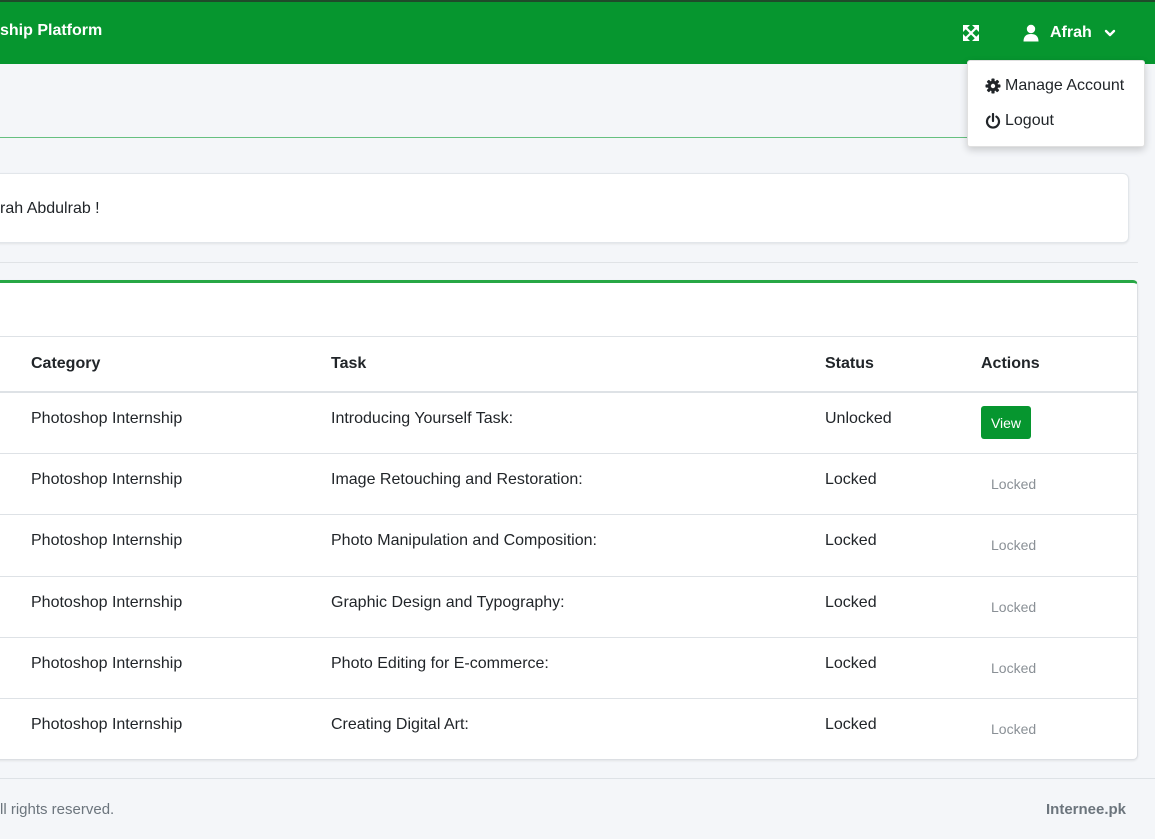 Image resolution: width=1155 pixels, height=839 pixels. Describe the element at coordinates (1029, 120) in the screenshot. I see `logout-label: Logout` at that location.